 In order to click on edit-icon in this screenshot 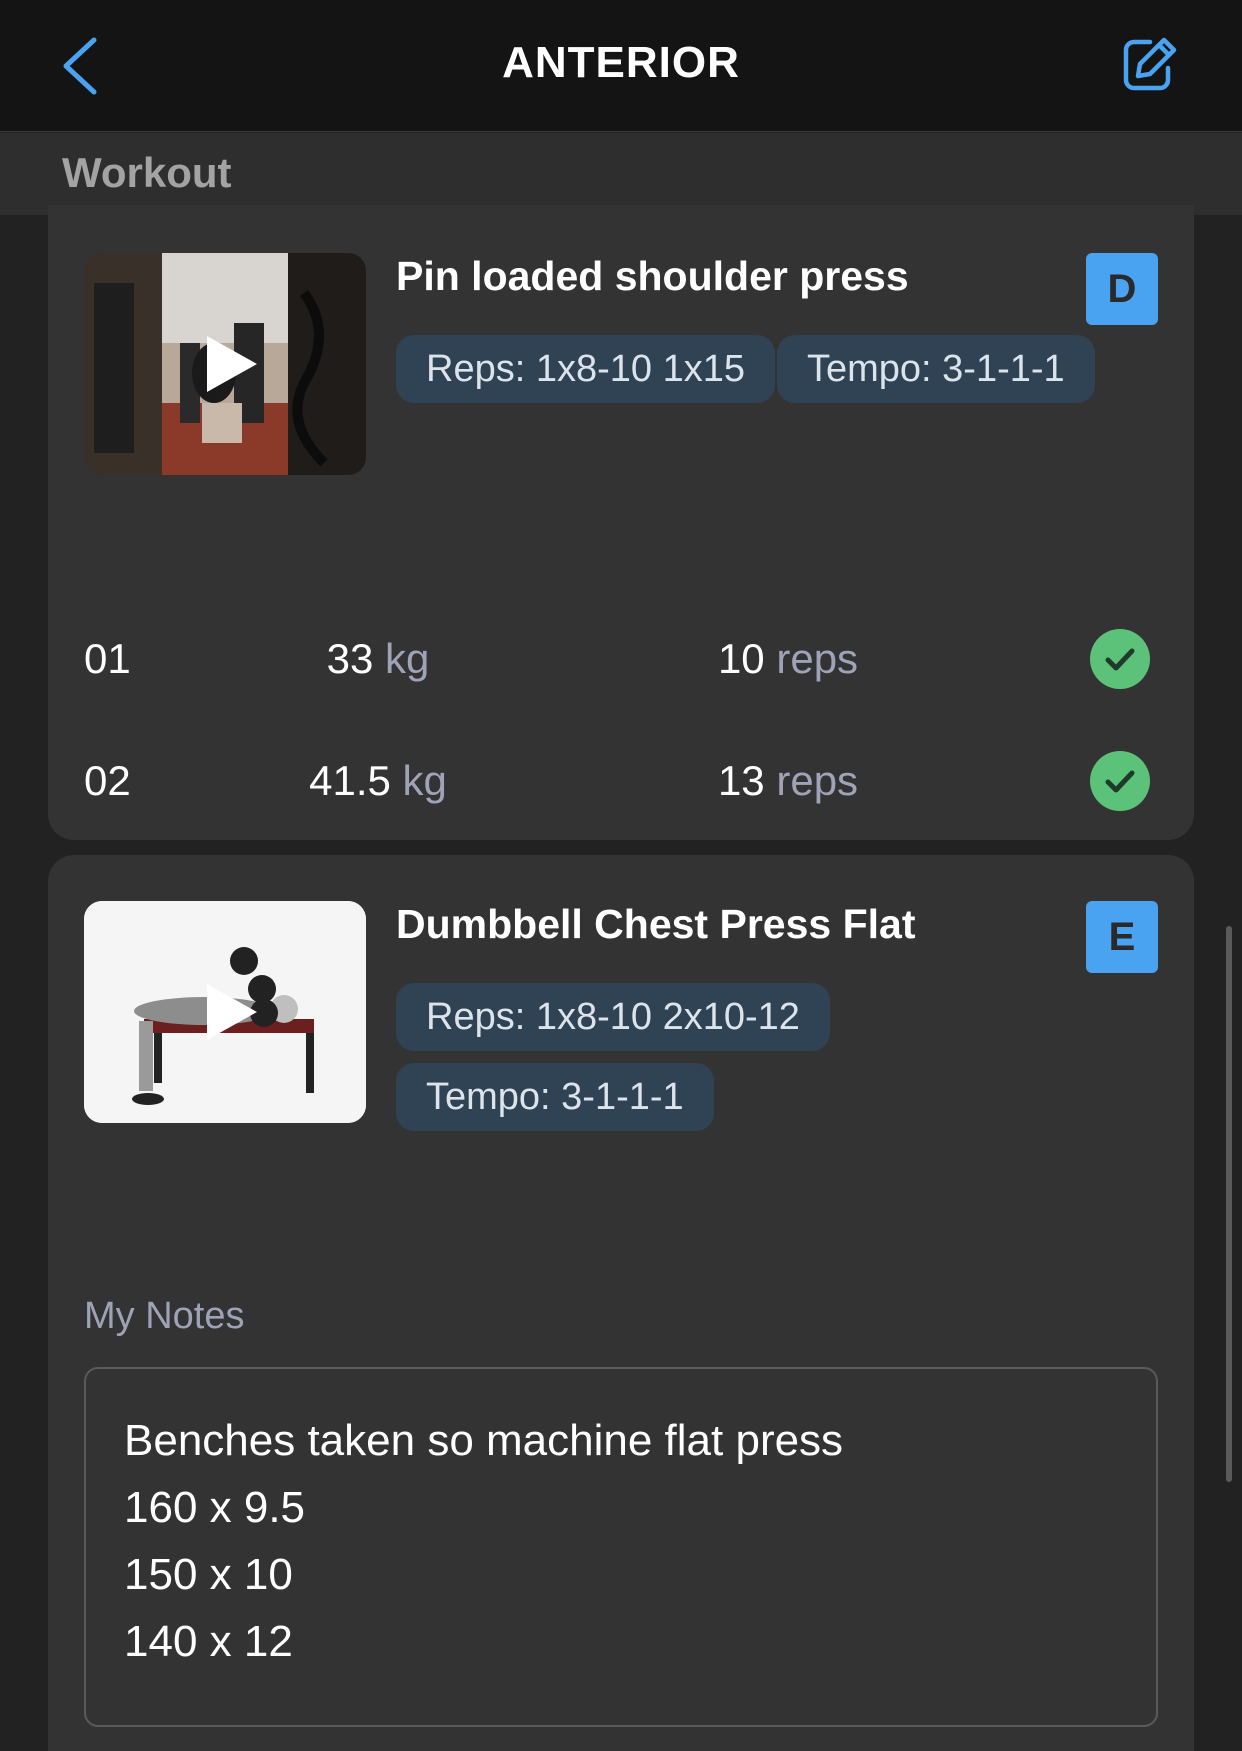, I will do `click(1150, 64)`.